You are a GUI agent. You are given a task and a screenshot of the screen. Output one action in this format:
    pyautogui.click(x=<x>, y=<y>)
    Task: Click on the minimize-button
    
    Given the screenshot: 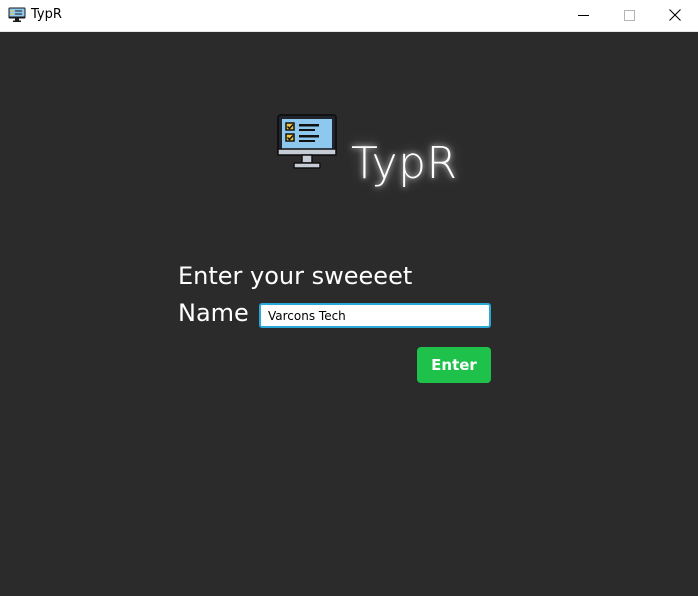 What is the action you would take?
    pyautogui.click(x=583, y=15)
    